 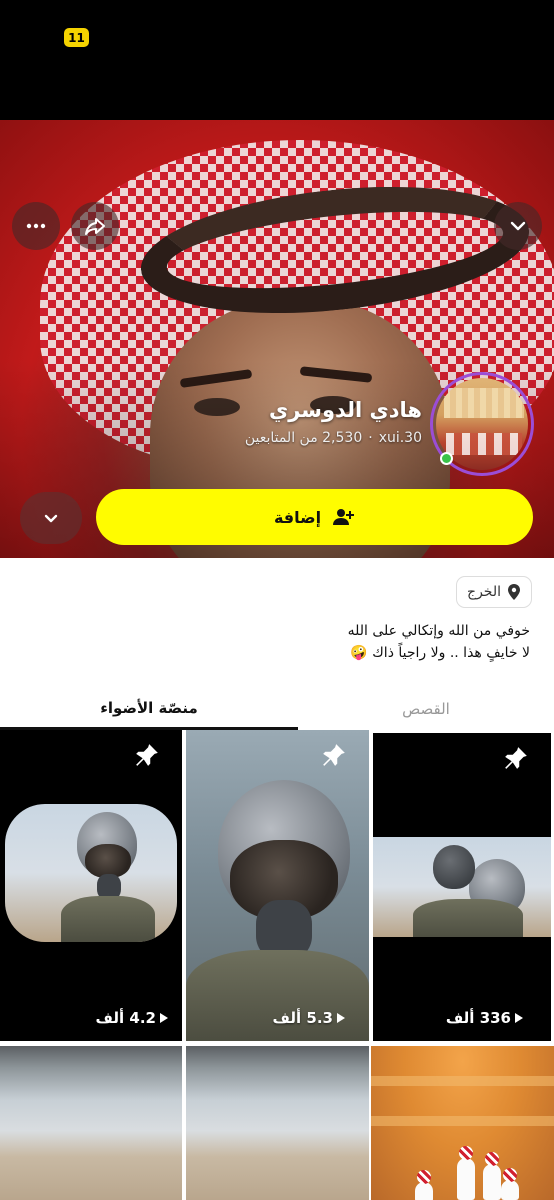 I want to click on view-count: 5.3 ألف, so click(x=309, y=1018).